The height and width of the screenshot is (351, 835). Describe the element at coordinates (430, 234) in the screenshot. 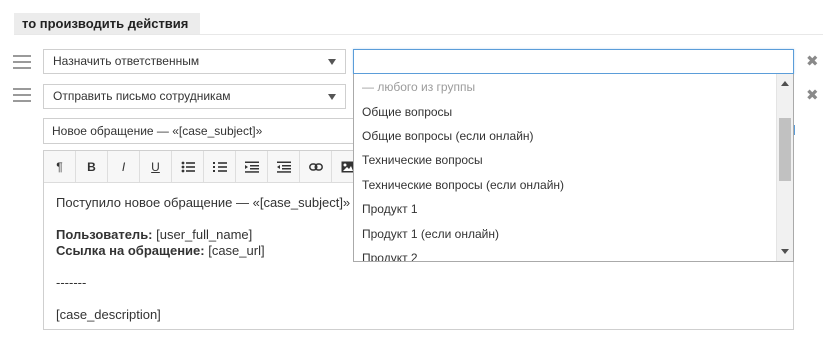

I see `dropdown-option: Продукт 1 (если онлайн)` at that location.